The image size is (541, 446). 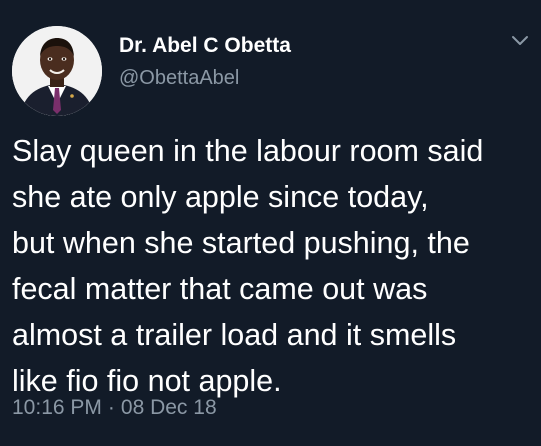 I want to click on tweet-text-line: but when she started pushing, the, so click(x=241, y=243).